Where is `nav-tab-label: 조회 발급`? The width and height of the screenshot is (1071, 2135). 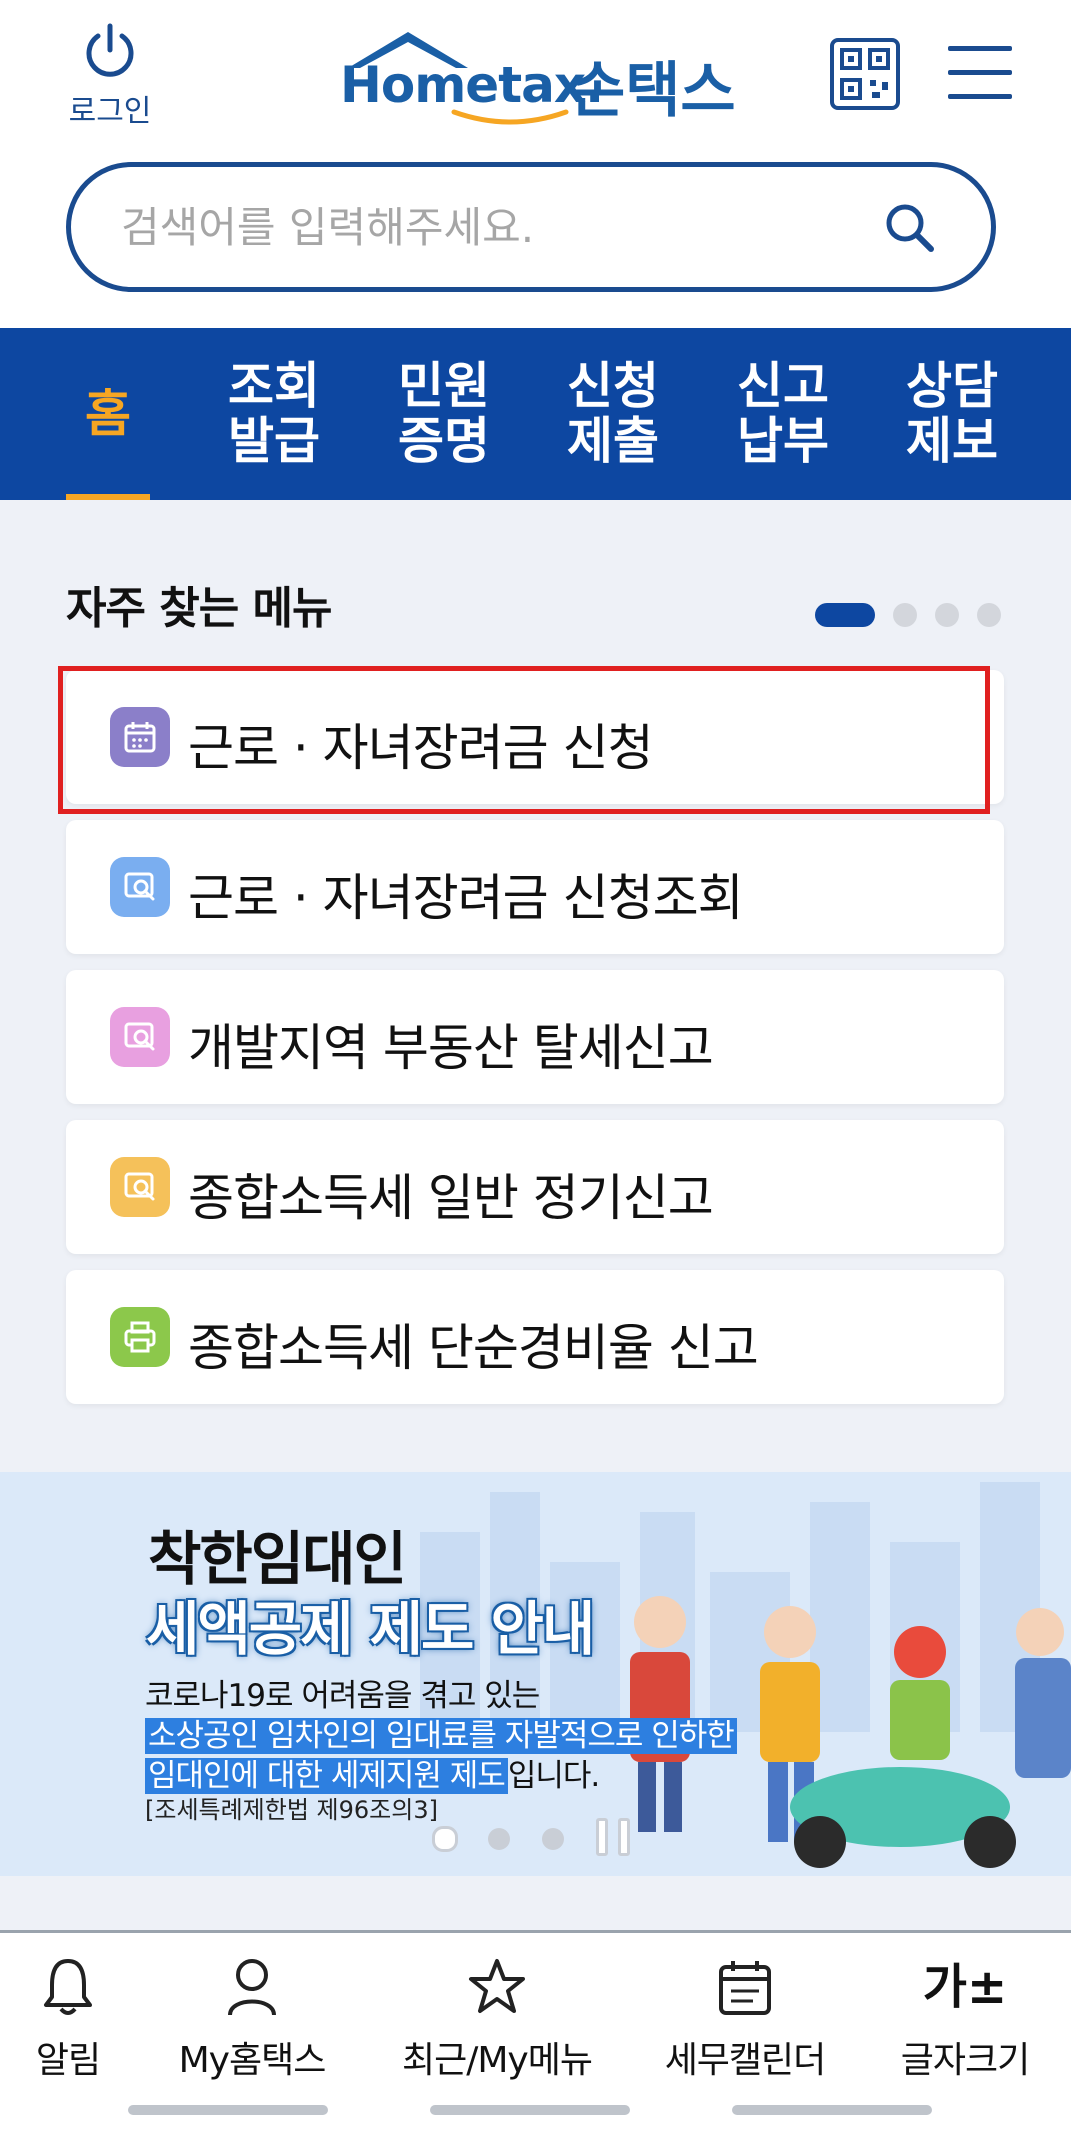
nav-tab-label: 조회 발급 is located at coordinates (274, 413).